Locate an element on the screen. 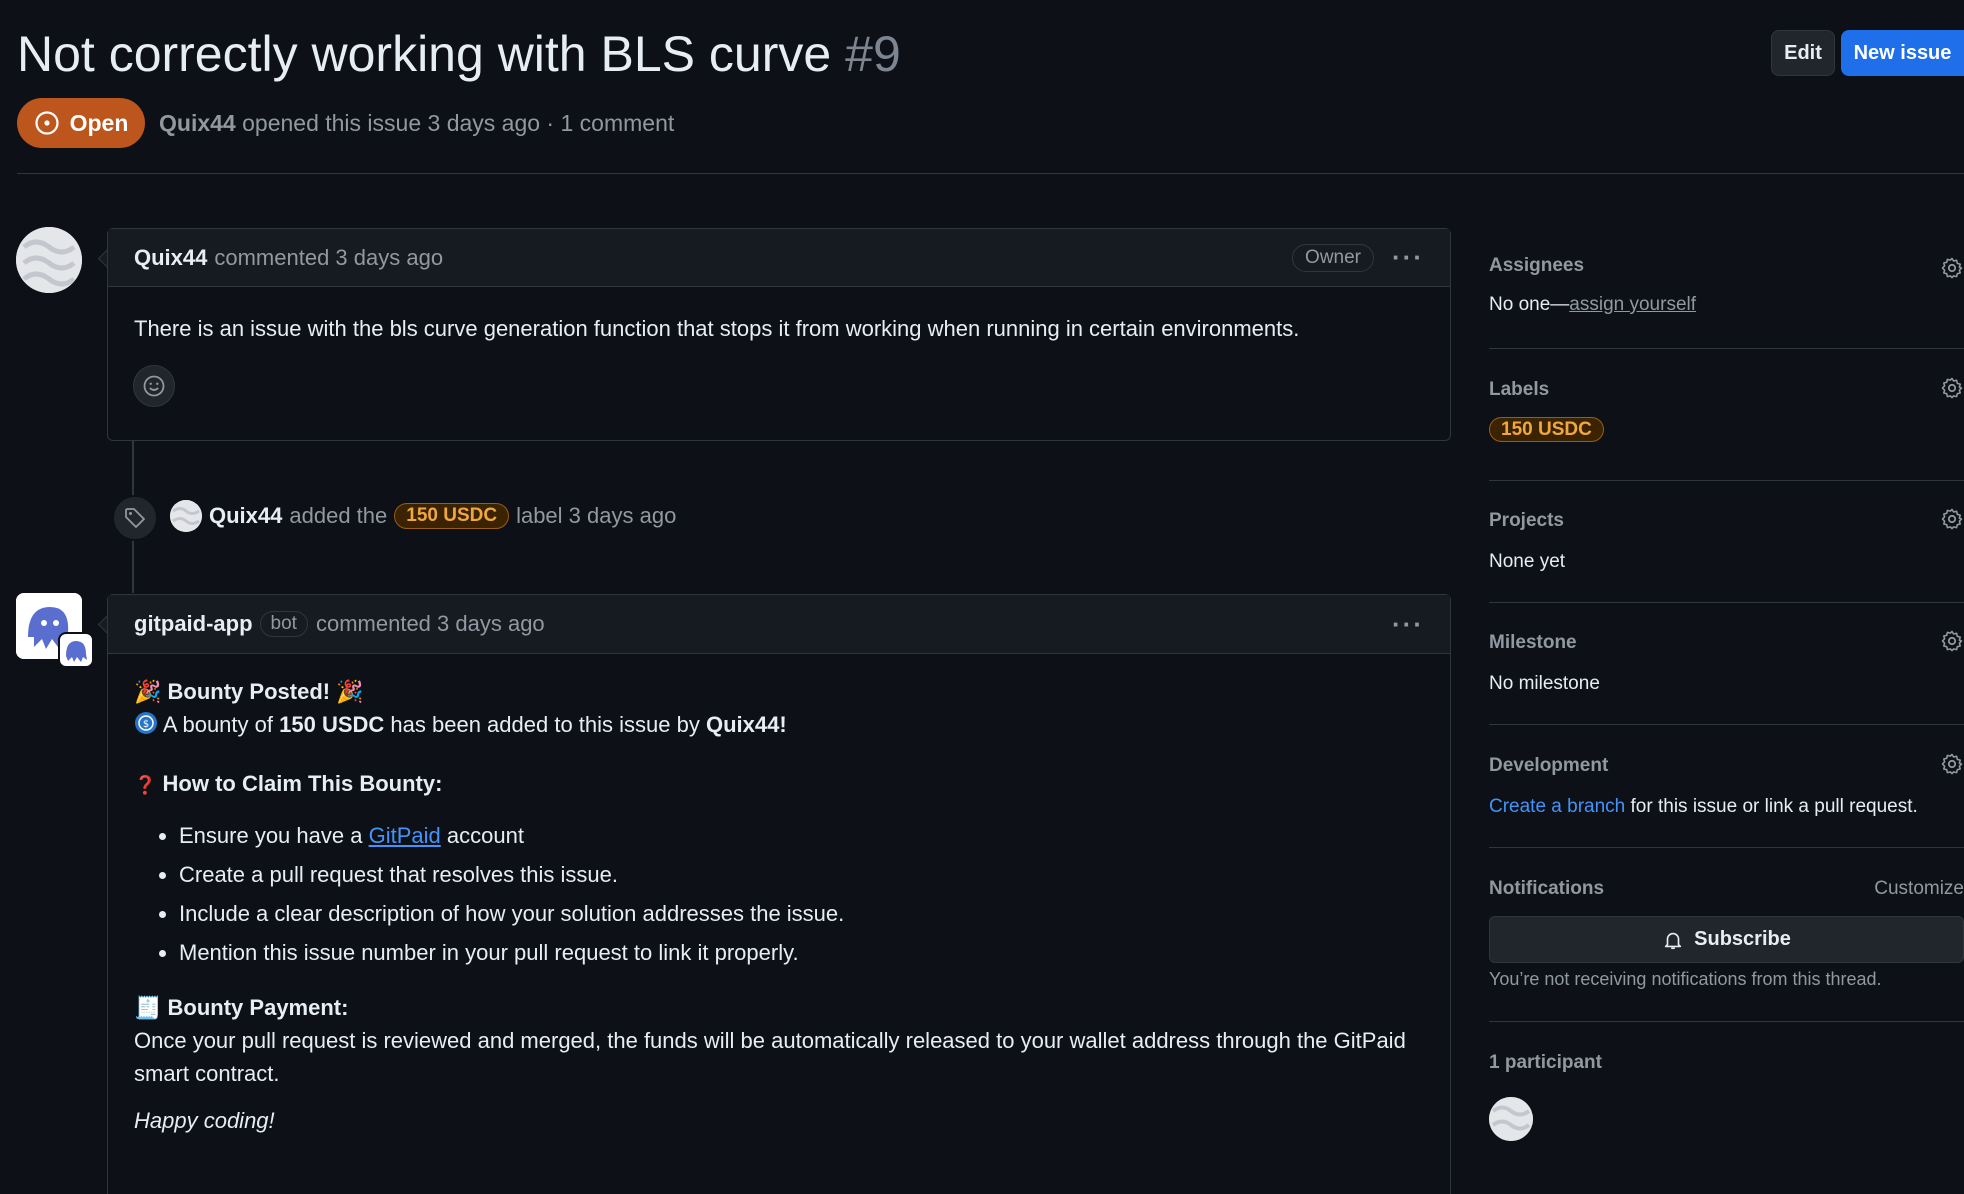 The width and height of the screenshot is (1964, 1194). comment-author: Quix44 is located at coordinates (170, 258).